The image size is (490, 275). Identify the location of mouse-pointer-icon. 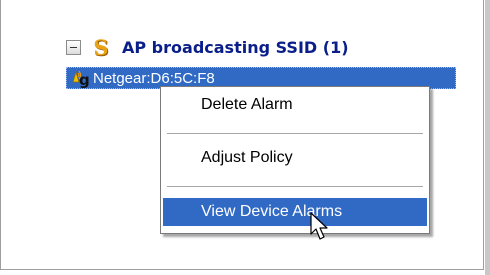
(319, 226).